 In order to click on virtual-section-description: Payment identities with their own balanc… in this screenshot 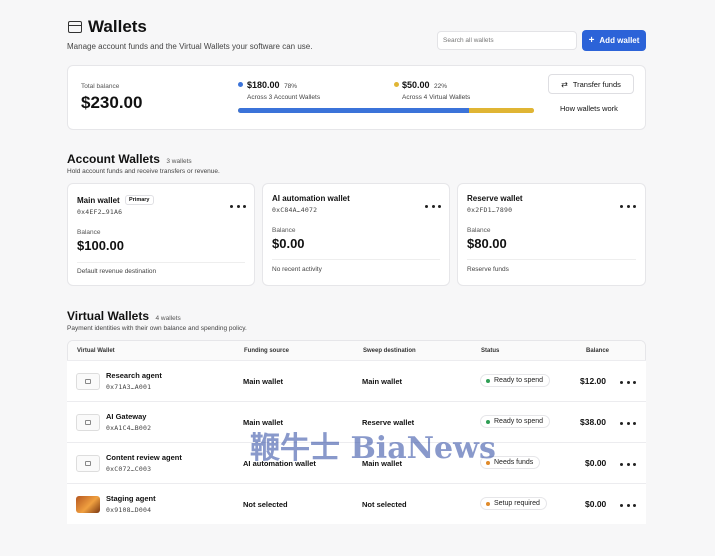, I will do `click(157, 328)`.